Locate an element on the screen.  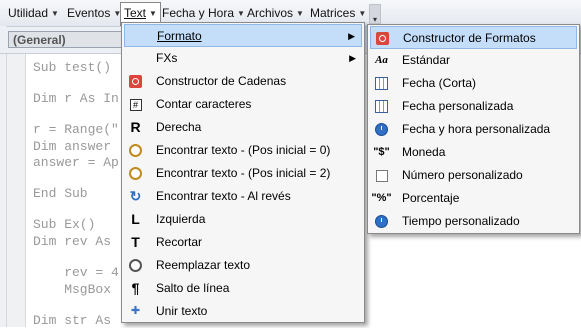
menu-item-reemplazar-texto: Reemplazar texto is located at coordinates (243, 265).